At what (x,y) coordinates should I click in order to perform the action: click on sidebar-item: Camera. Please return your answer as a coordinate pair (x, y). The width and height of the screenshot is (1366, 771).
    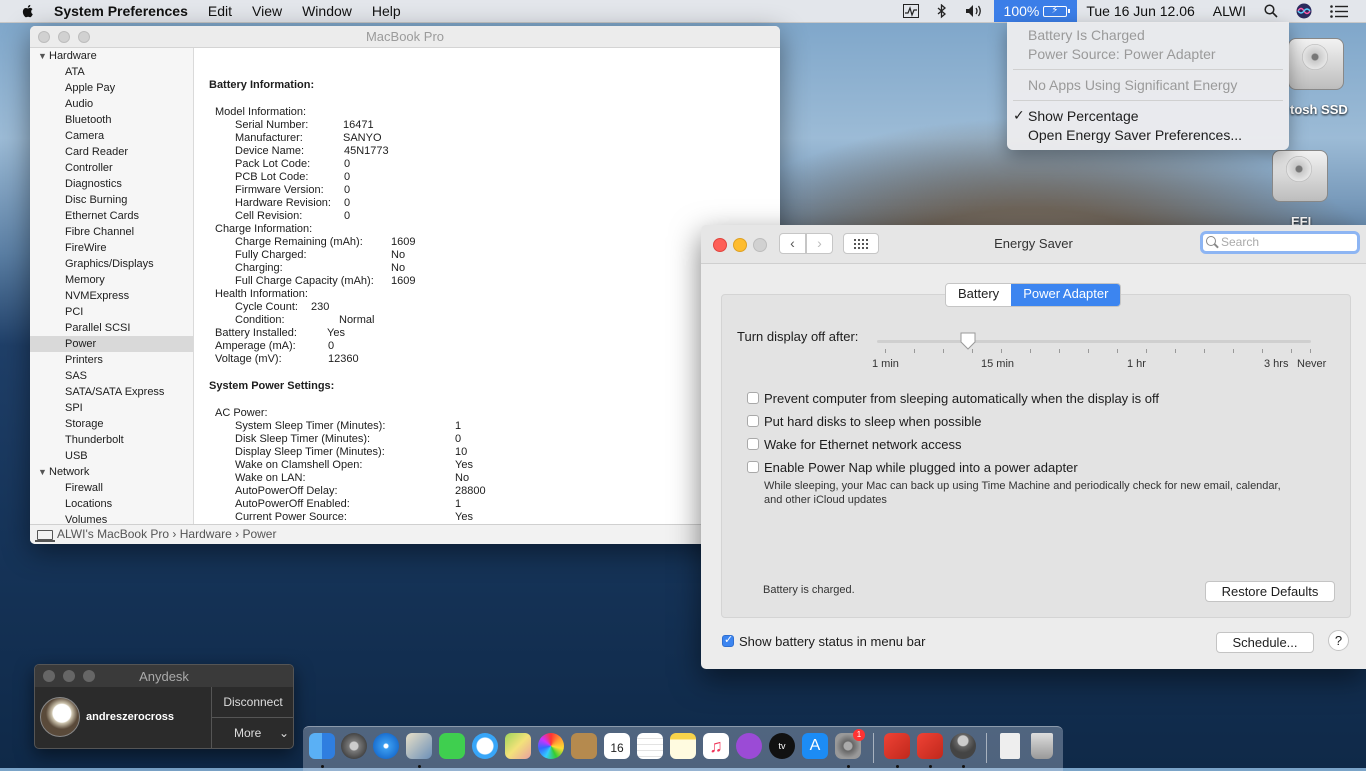
    Looking at the image, I should click on (111, 136).